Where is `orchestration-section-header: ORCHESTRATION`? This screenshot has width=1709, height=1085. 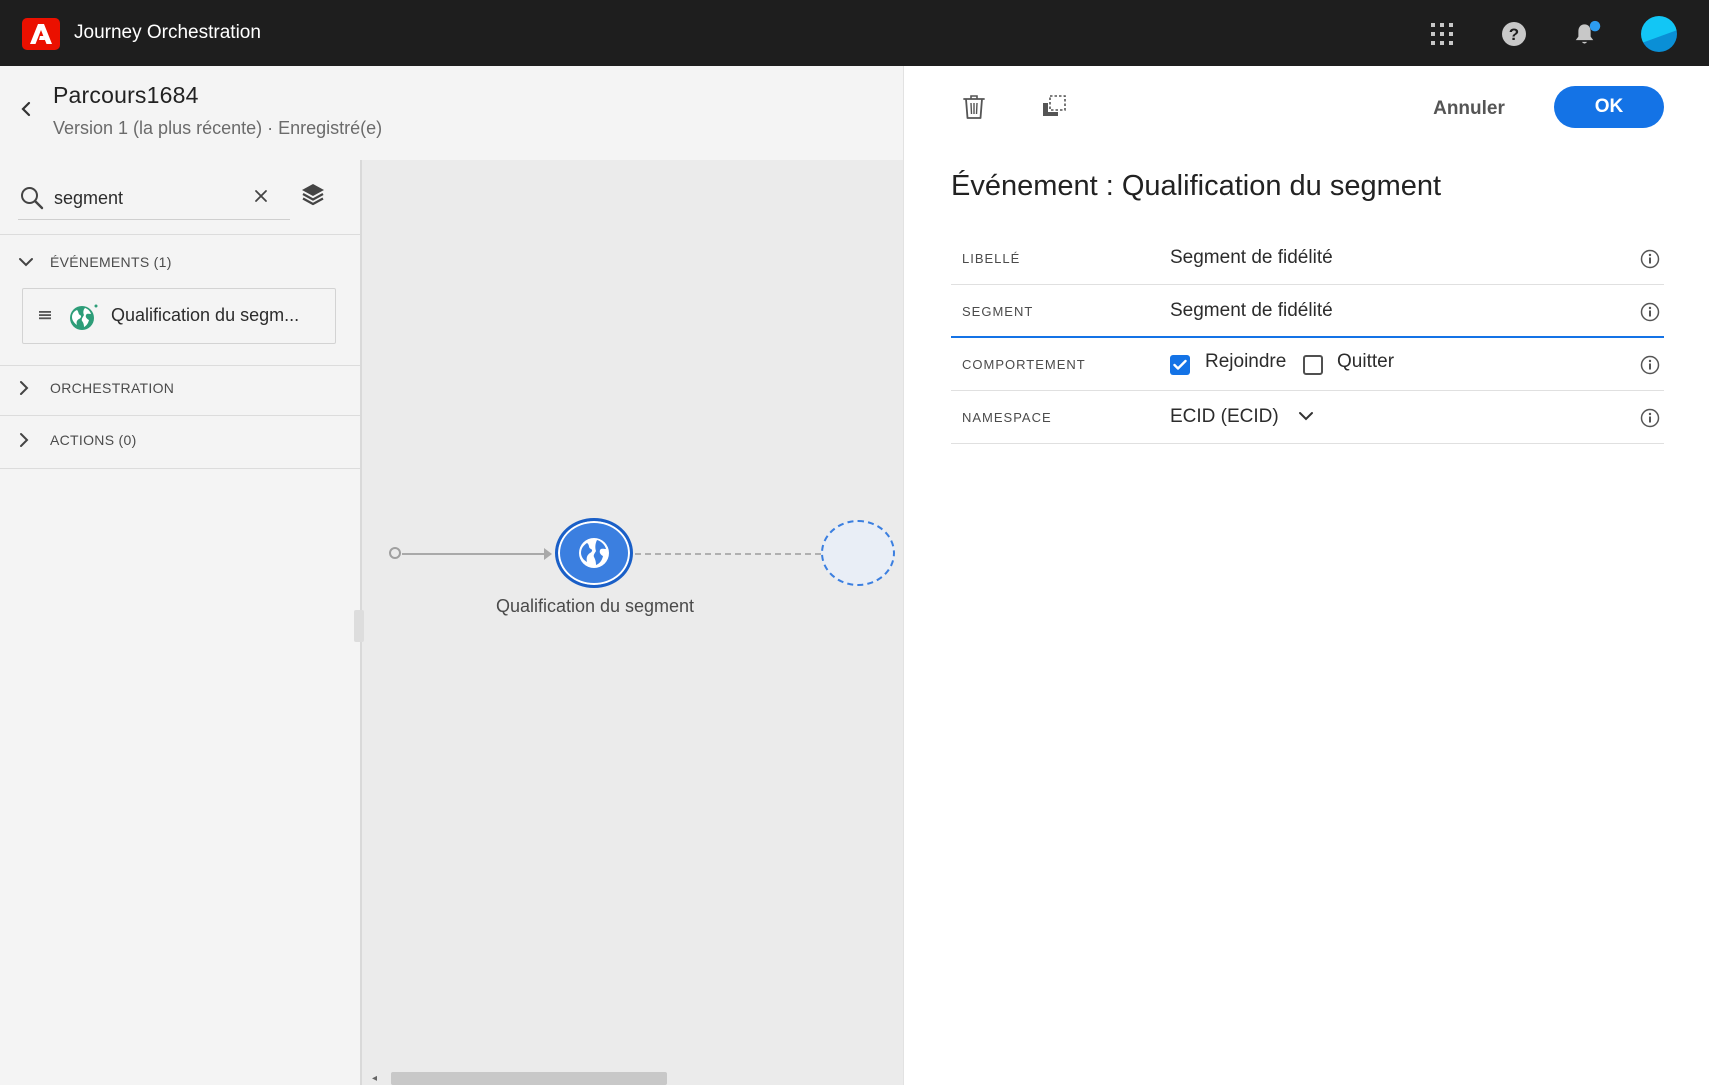 orchestration-section-header: ORCHESTRATION is located at coordinates (96, 388).